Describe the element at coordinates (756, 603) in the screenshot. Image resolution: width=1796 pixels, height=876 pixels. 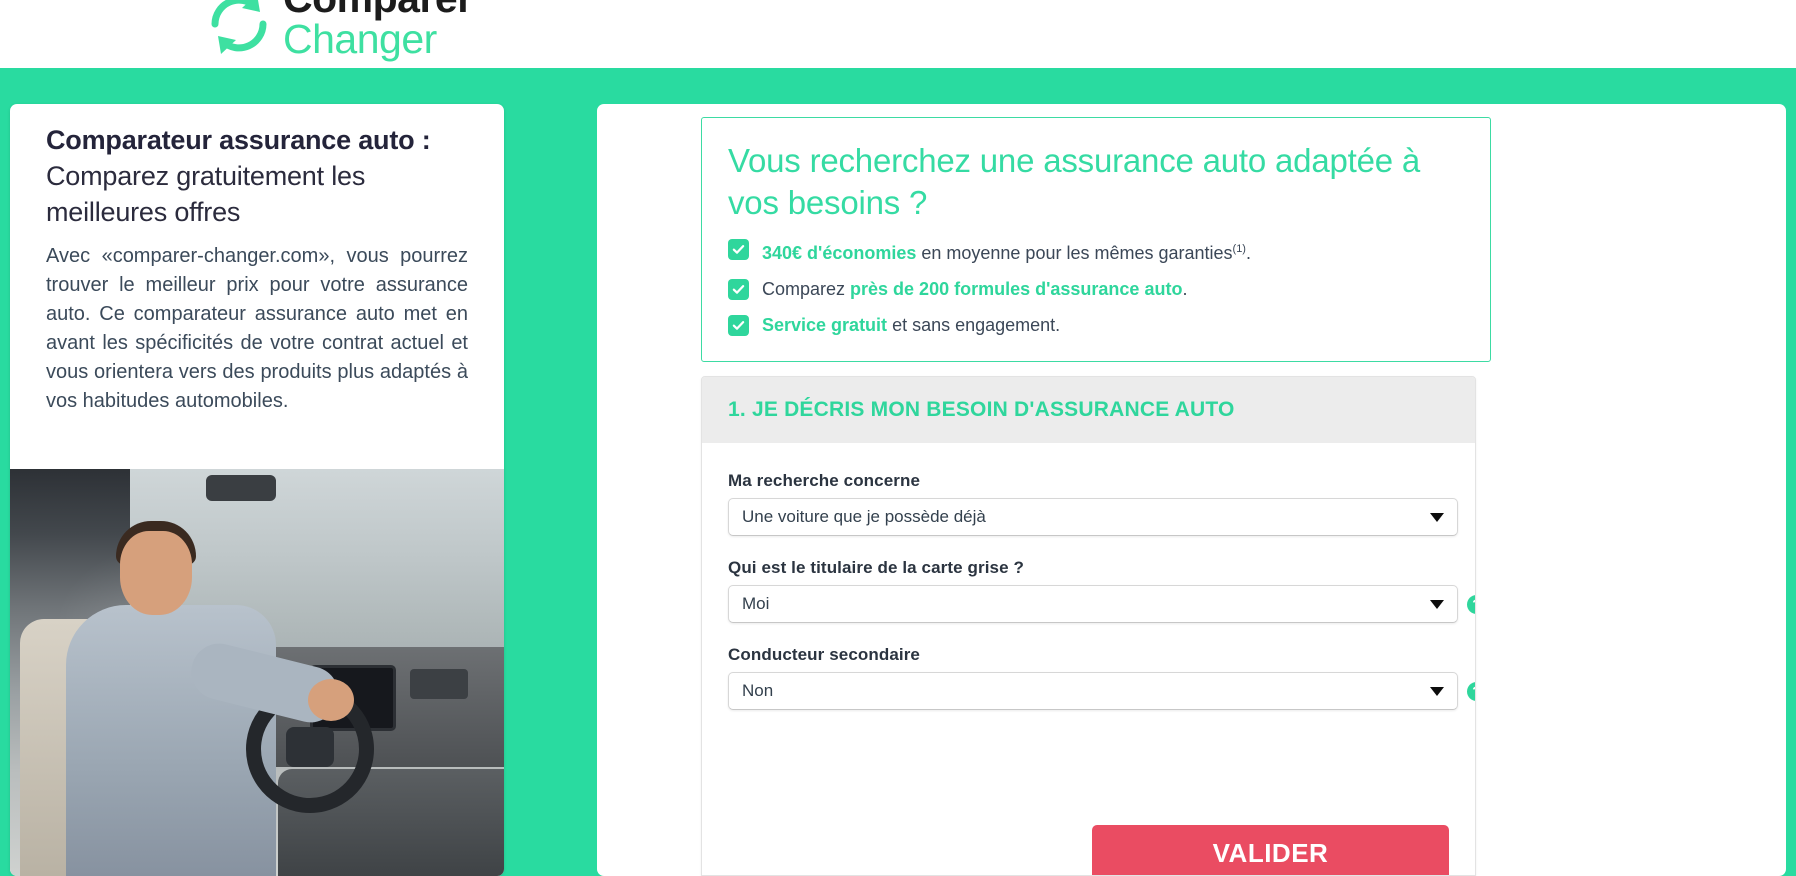
I see `select-value: Moi` at that location.